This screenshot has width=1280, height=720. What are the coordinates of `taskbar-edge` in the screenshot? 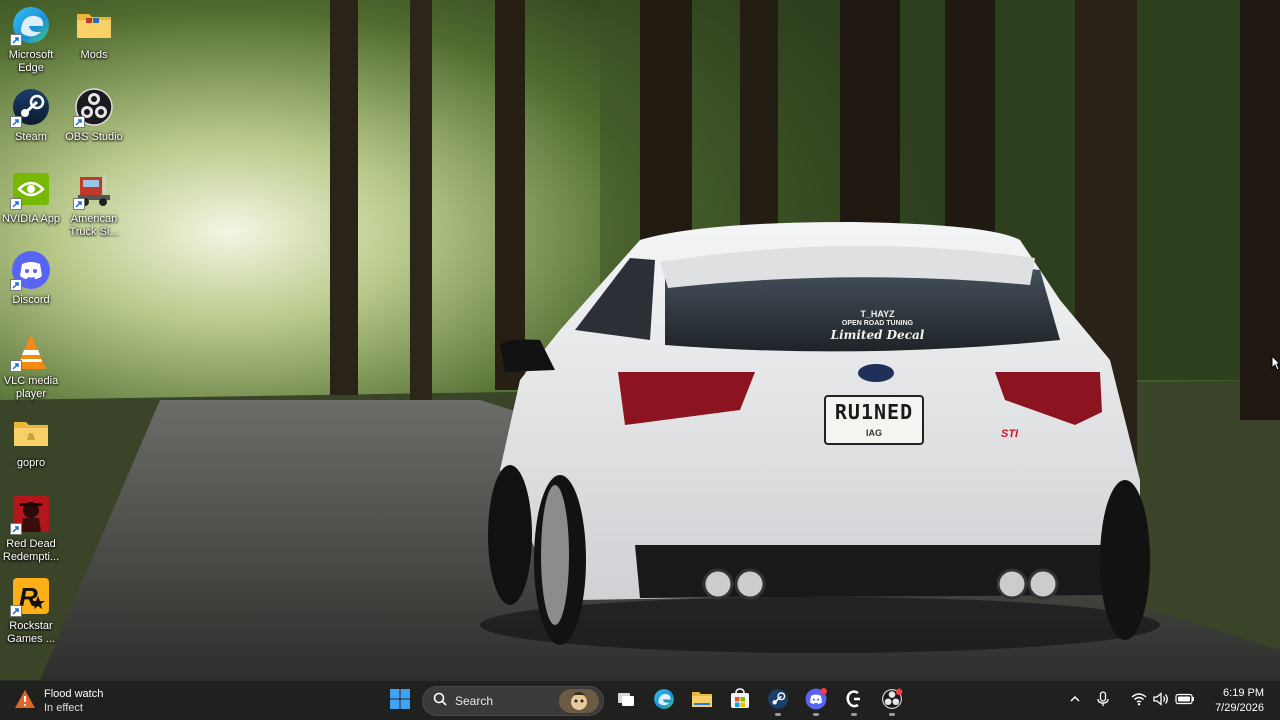 It's located at (664, 701).